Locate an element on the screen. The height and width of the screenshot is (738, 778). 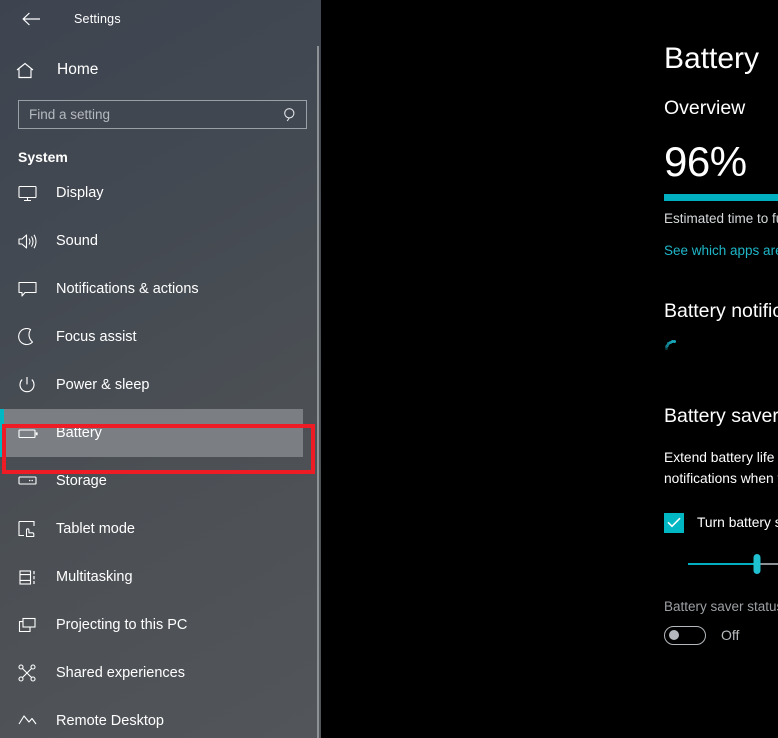
tablet-hand-icon is located at coordinates (30, 529).